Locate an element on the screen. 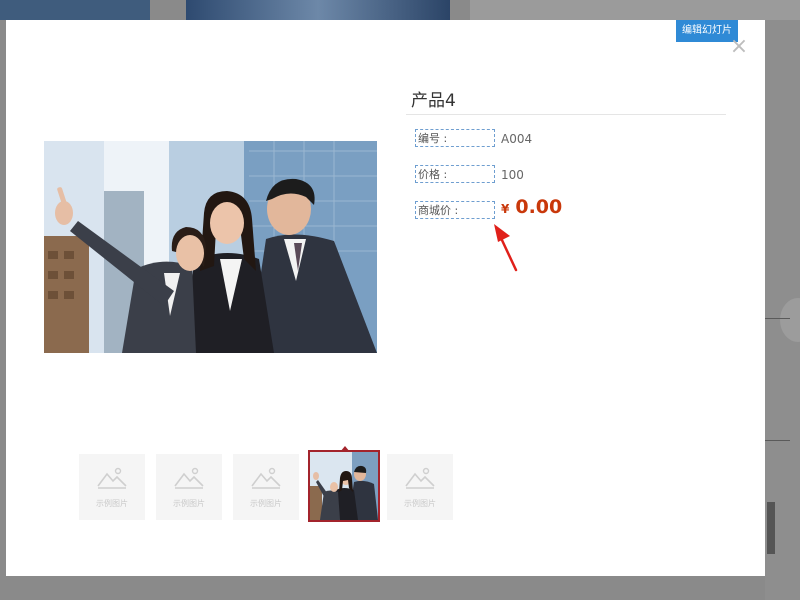  thumbnail-strip: 示例图片 示例图片 示例图片 示例图片 is located at coordinates (269, 484).